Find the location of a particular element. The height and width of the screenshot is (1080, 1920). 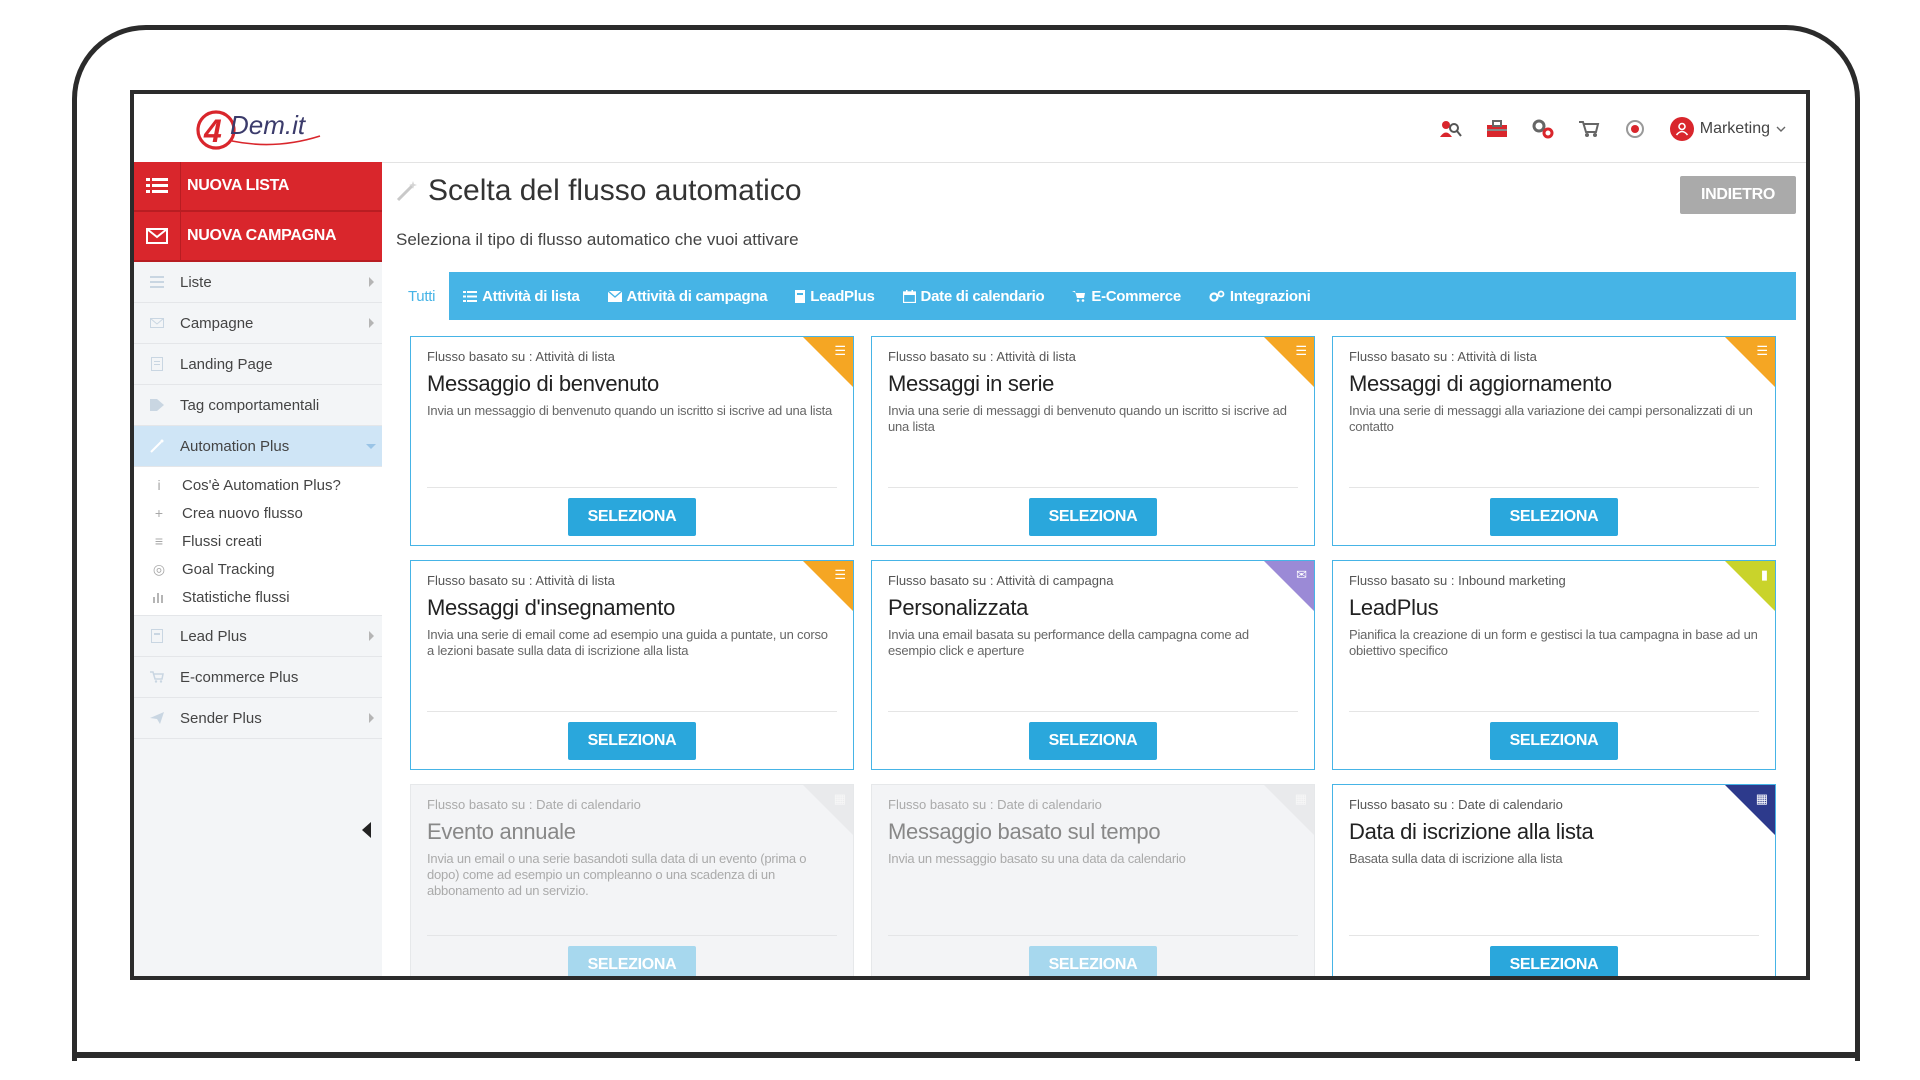

submenu-item-label: Cos'è Automation Plus? is located at coordinates (261, 485).